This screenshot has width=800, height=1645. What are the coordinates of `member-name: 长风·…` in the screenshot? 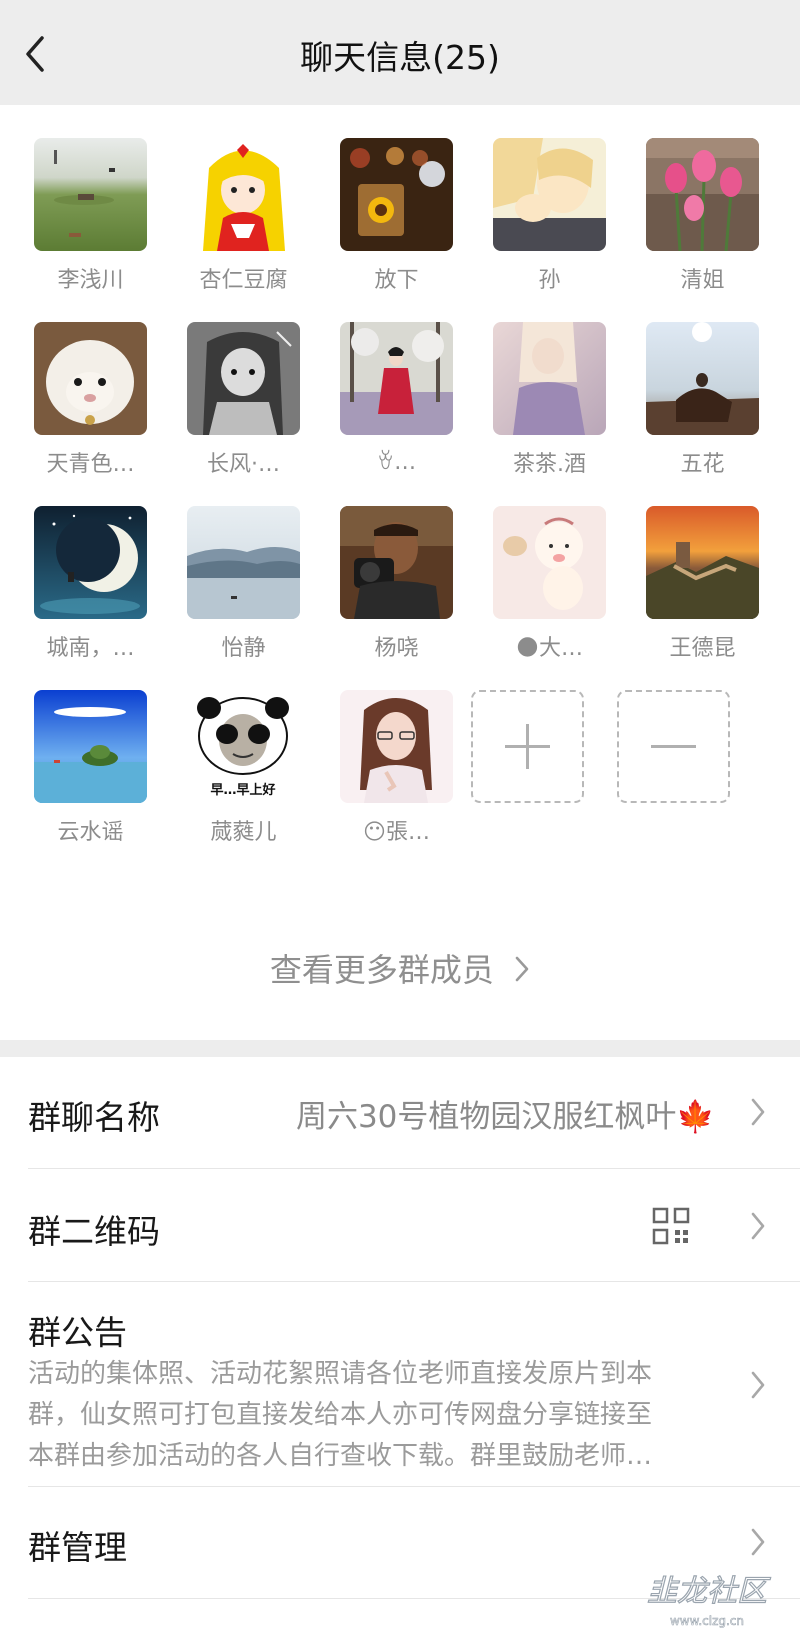 It's located at (243, 464).